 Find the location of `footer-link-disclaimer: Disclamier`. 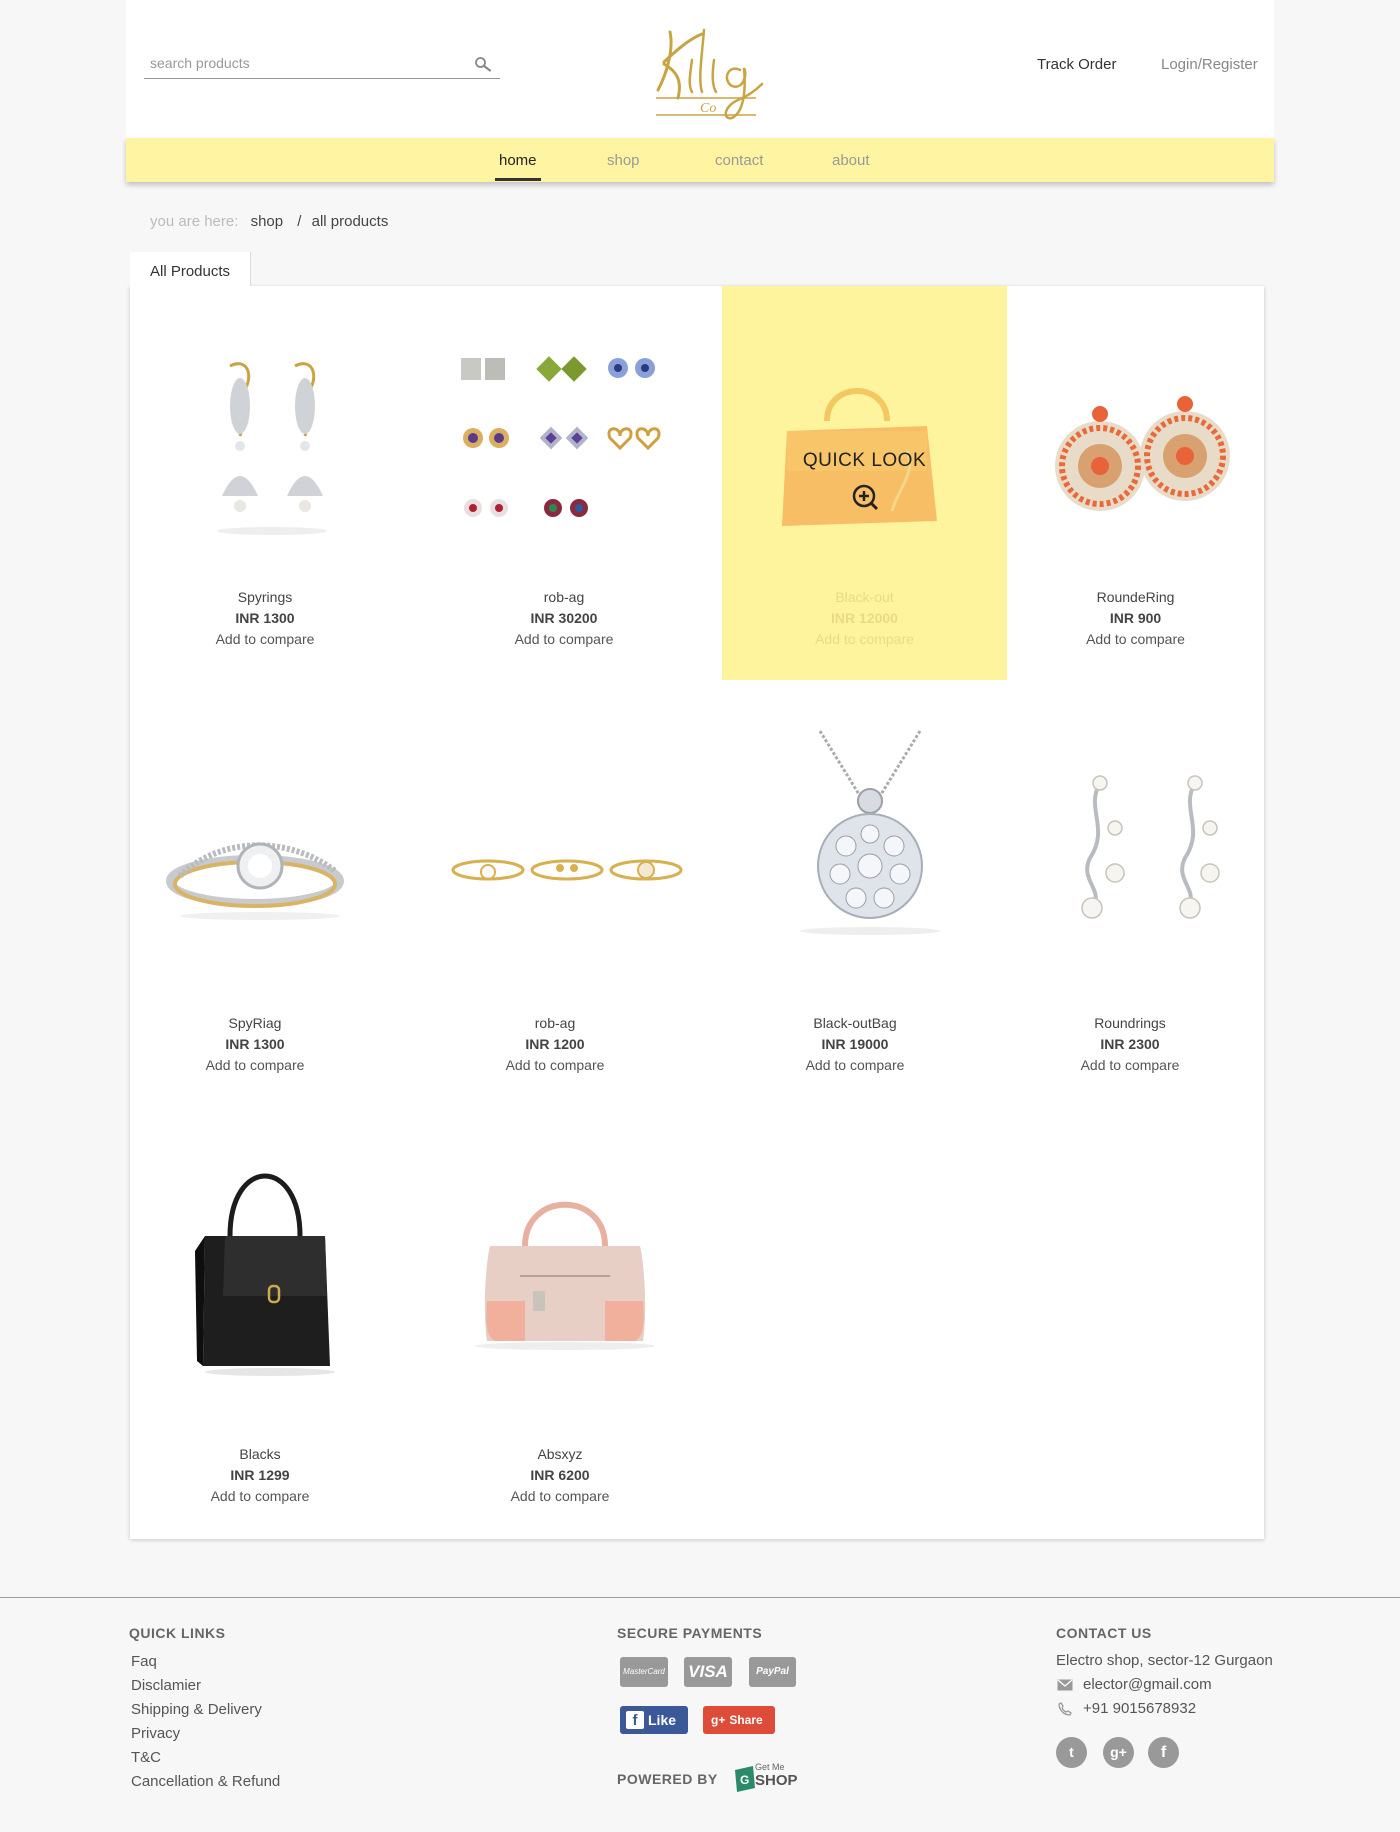

footer-link-disclaimer: Disclamier is located at coordinates (166, 1685).